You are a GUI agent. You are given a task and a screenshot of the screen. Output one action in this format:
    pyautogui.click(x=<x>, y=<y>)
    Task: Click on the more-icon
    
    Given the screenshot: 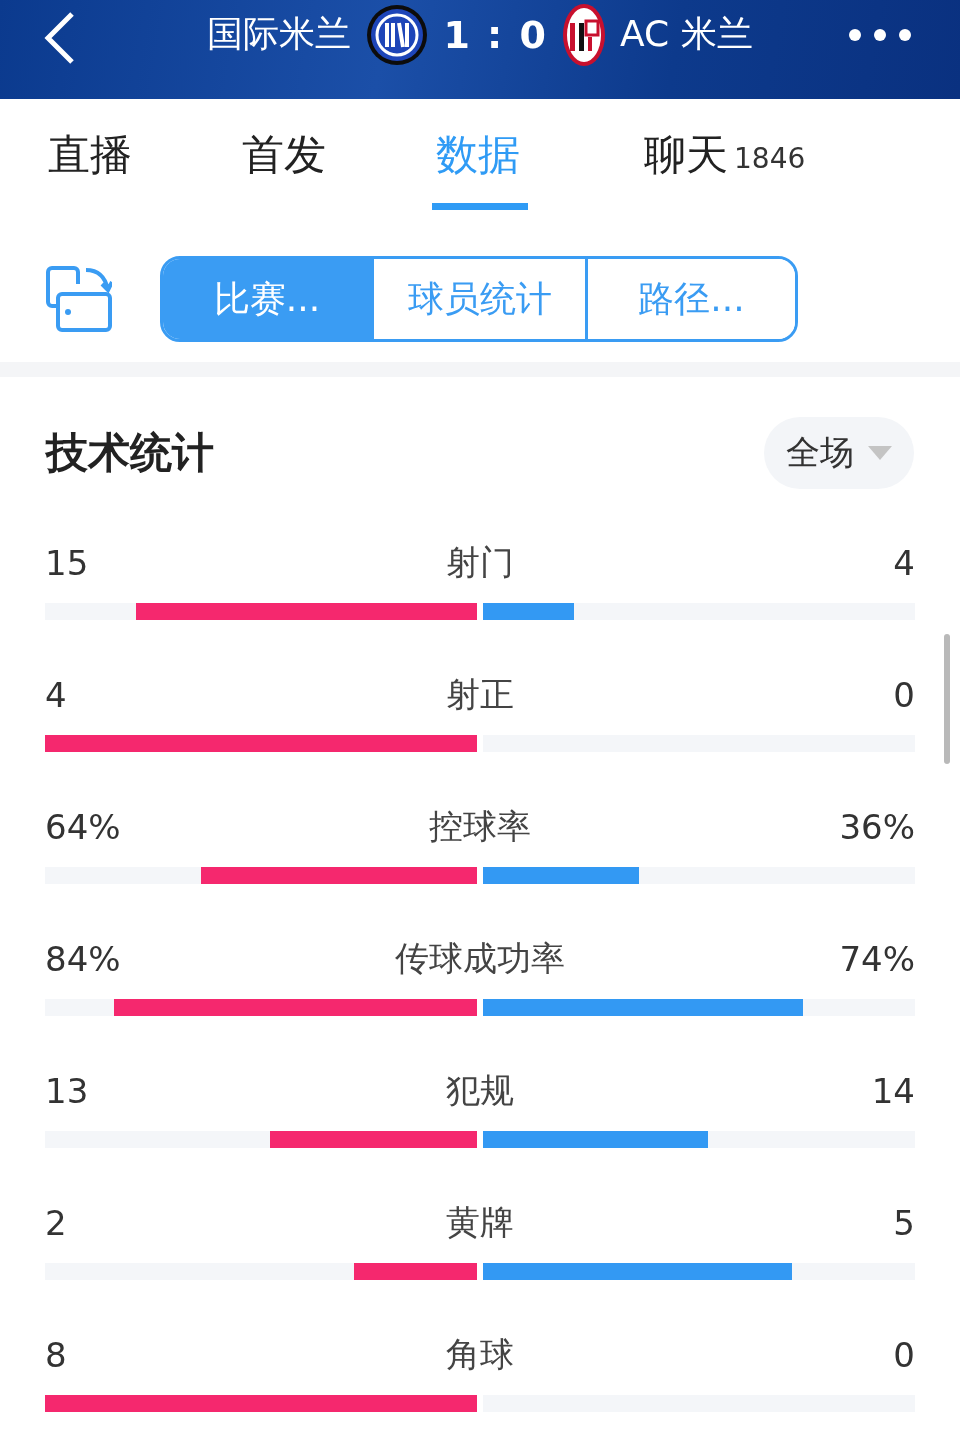 What is the action you would take?
    pyautogui.click(x=880, y=35)
    